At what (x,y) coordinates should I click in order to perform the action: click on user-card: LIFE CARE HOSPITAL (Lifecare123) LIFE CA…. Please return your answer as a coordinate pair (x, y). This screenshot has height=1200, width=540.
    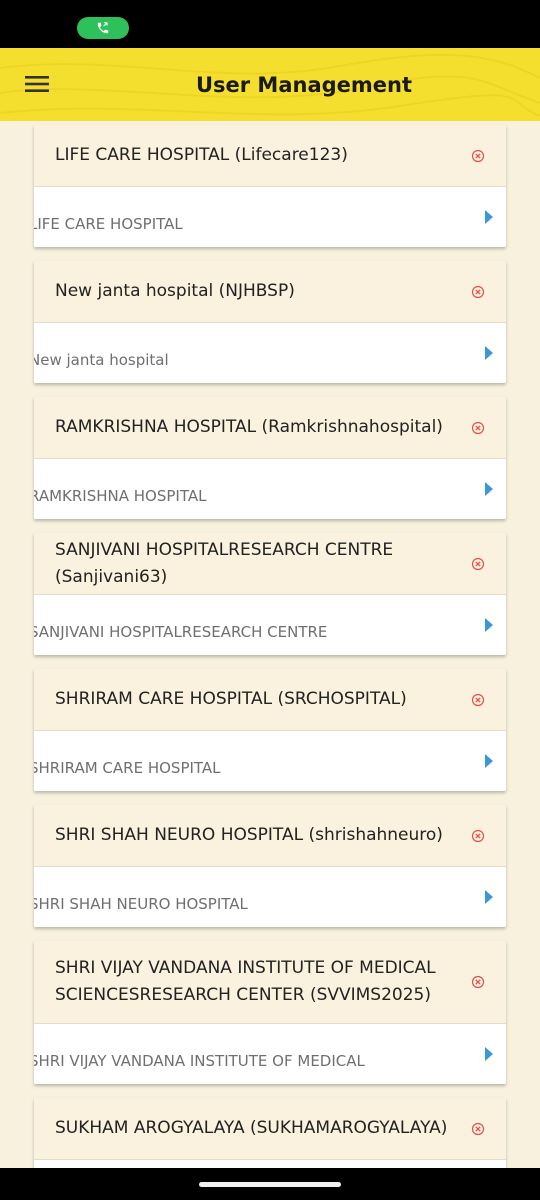
    Looking at the image, I should click on (270, 186).